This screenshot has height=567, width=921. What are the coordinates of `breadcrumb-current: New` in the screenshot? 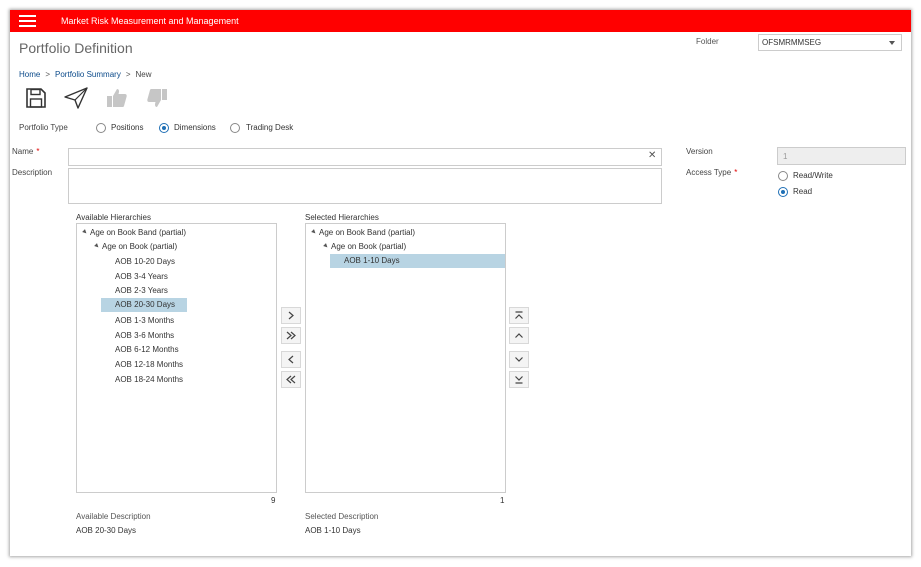 It's located at (143, 74).